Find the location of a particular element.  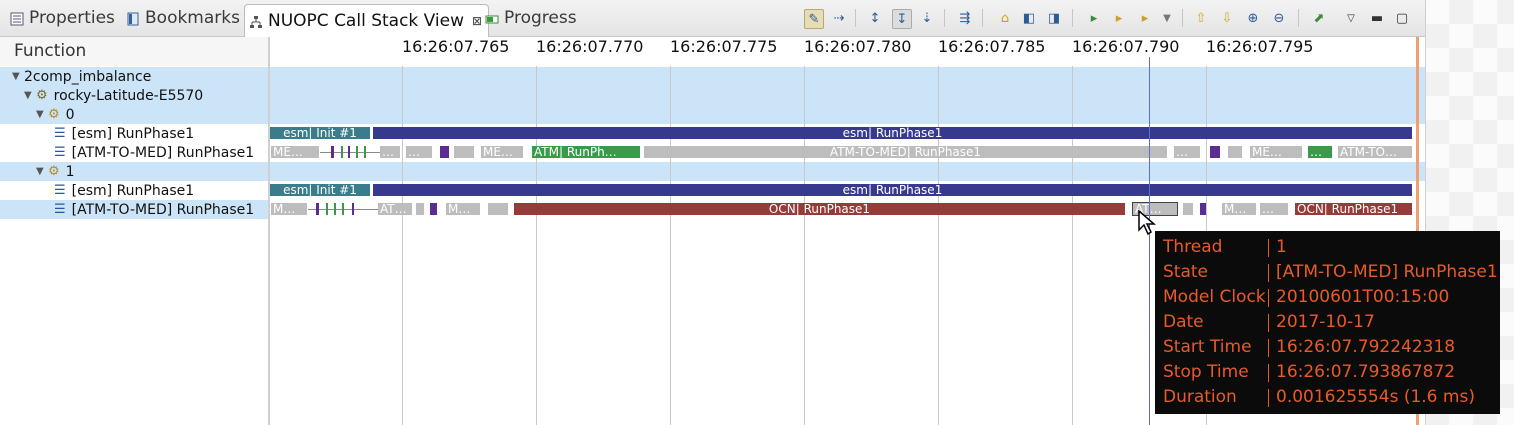

tab-nuopc-call-stack-view: NUOPC Call Stack View ⊠ is located at coordinates (367, 20).